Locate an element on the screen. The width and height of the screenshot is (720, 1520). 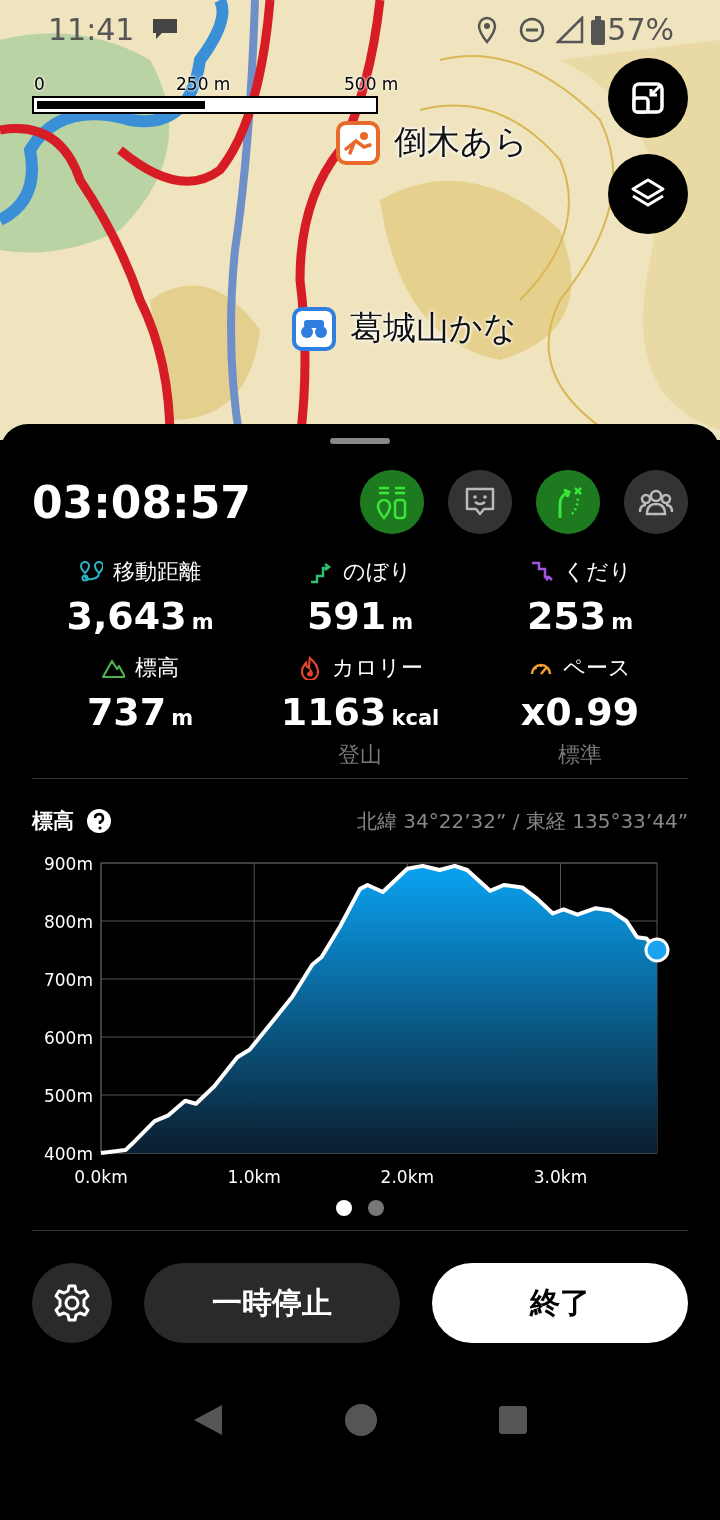
stat-label: のぼり is located at coordinates (377, 572).